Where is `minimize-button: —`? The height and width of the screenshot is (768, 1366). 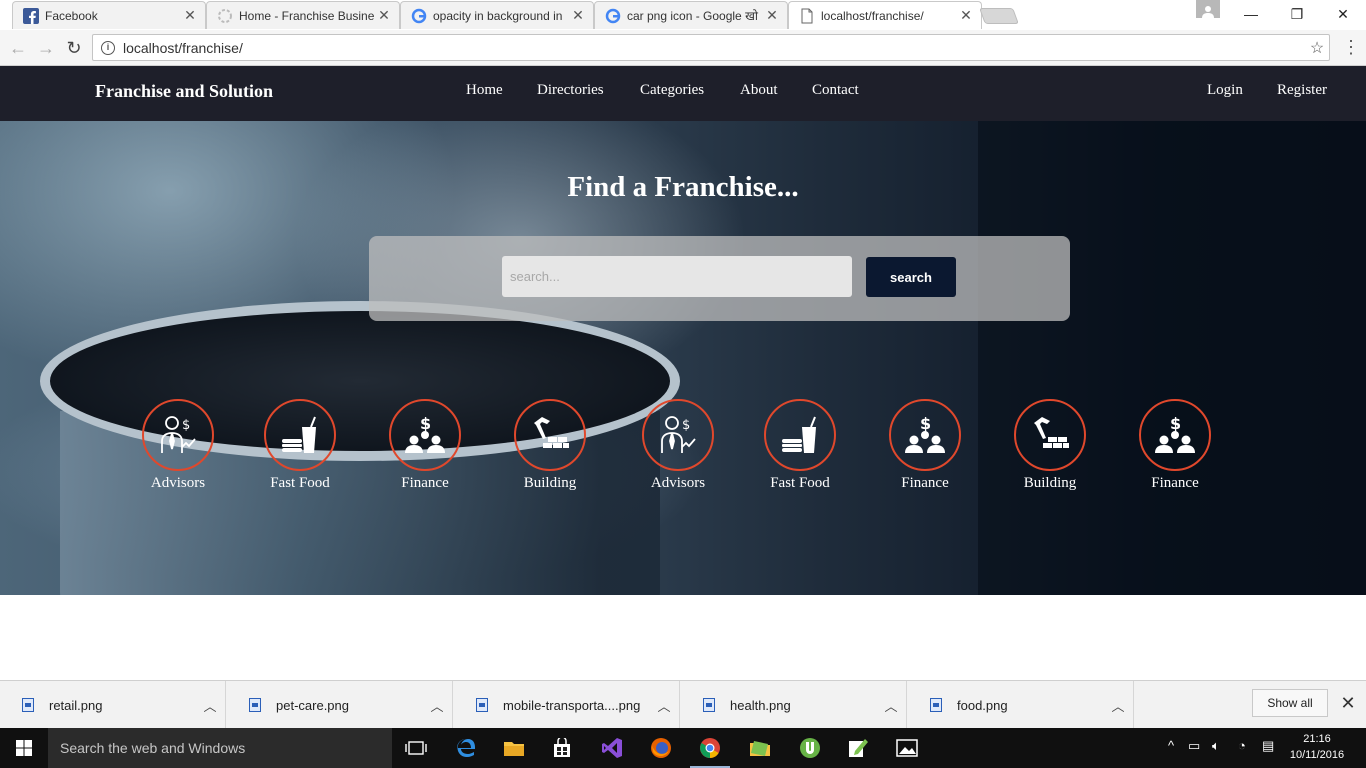
minimize-button: — is located at coordinates (1251, 14).